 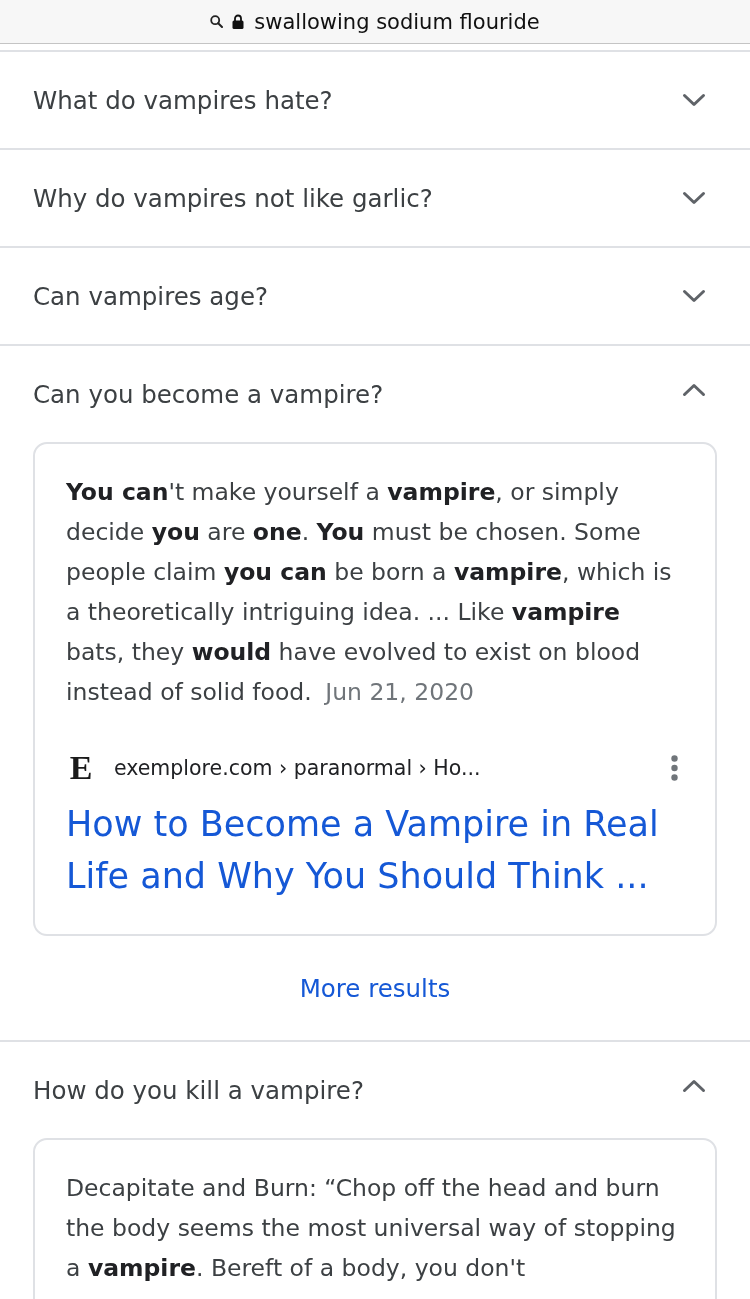 I want to click on site-favicon: E, so click(x=81, y=768).